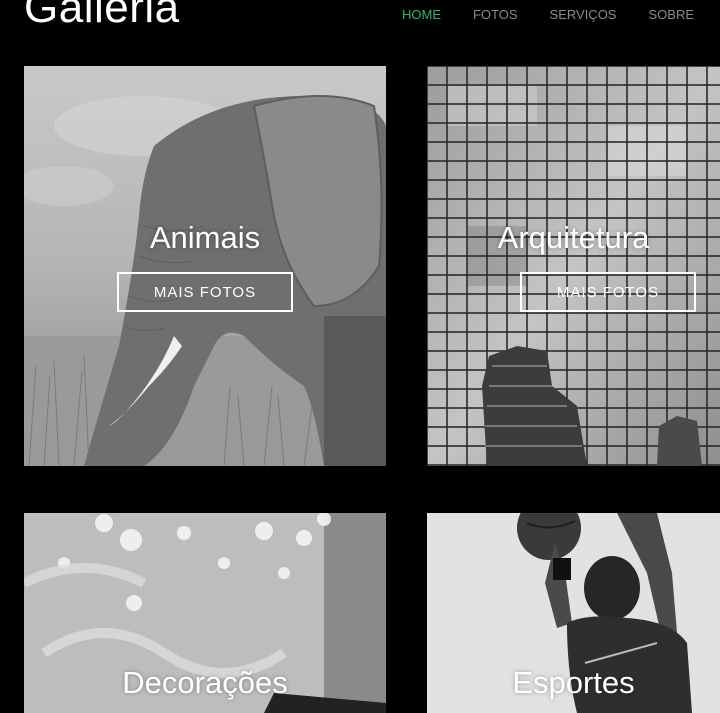 The image size is (720, 713). Describe the element at coordinates (548, 14) in the screenshot. I see `main-nav: HOME FOTOS SERVIÇOS SOBRE` at that location.